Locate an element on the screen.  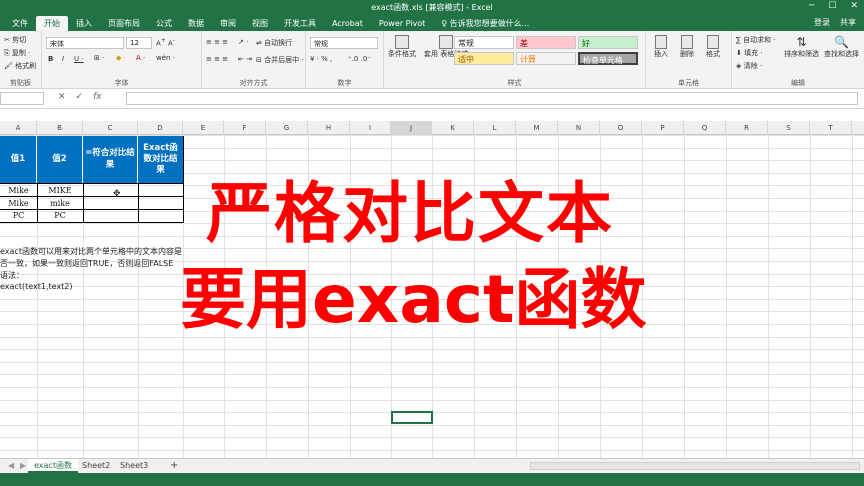
currency-icon: ¥ · % , is located at coordinates (321, 59).